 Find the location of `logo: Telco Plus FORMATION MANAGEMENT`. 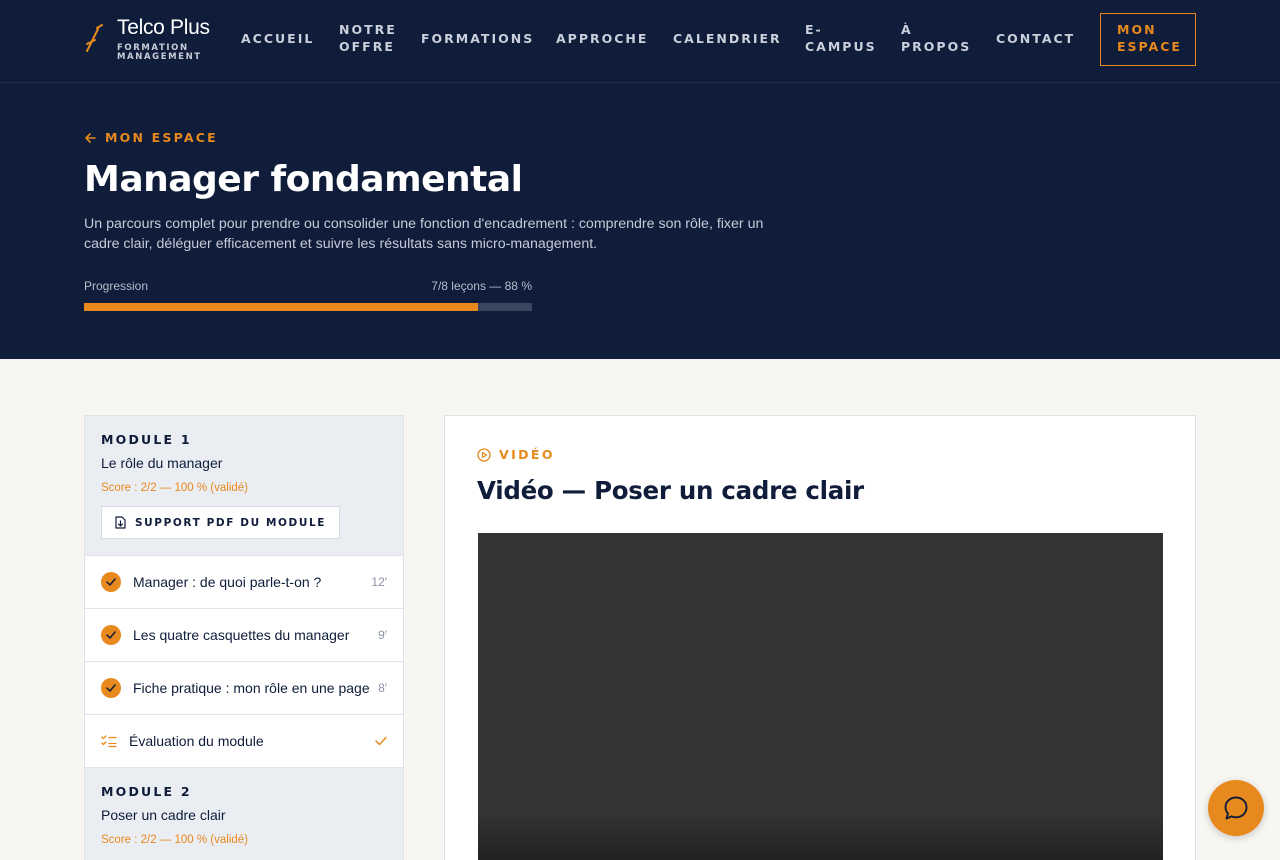

logo: Telco Plus FORMATION MANAGEMENT is located at coordinates (147, 39).